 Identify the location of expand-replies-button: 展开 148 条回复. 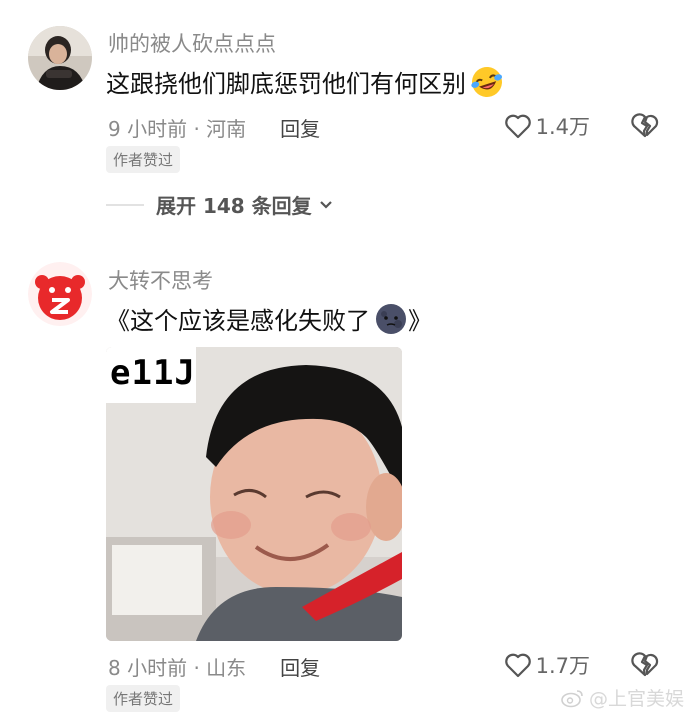
(220, 204).